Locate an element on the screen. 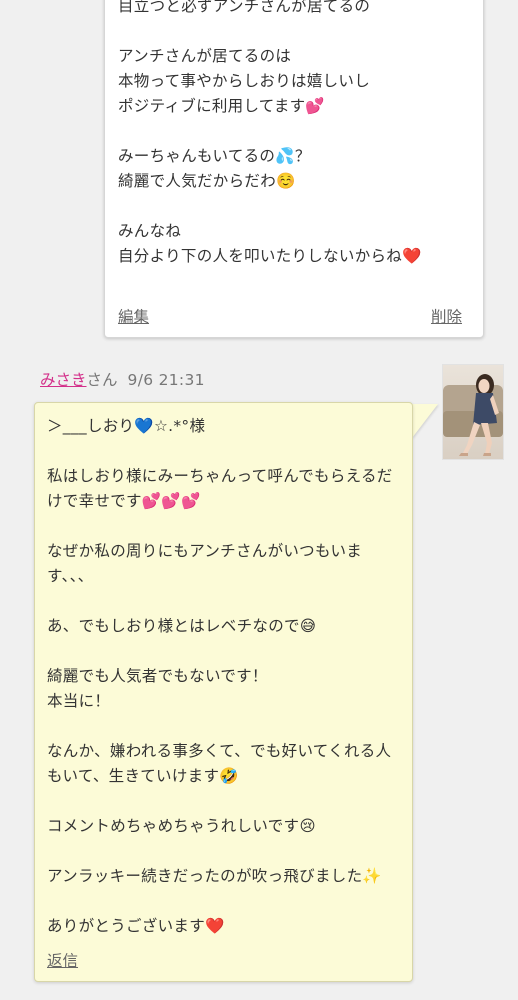  reply-timestamp: 9/6 21:31 is located at coordinates (166, 380).